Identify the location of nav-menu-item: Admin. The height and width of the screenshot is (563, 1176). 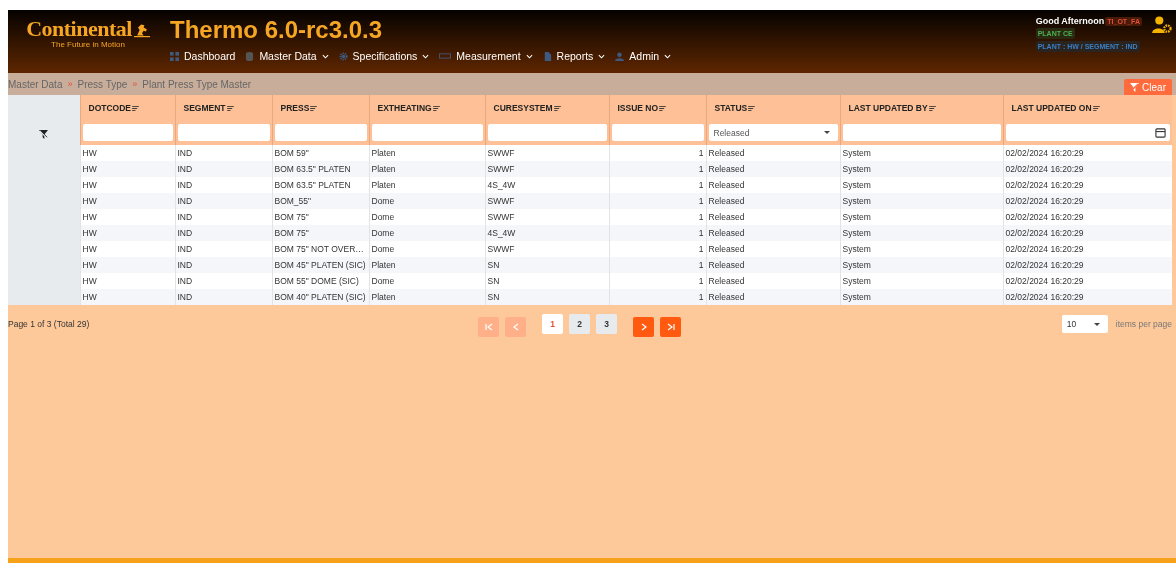
(643, 56).